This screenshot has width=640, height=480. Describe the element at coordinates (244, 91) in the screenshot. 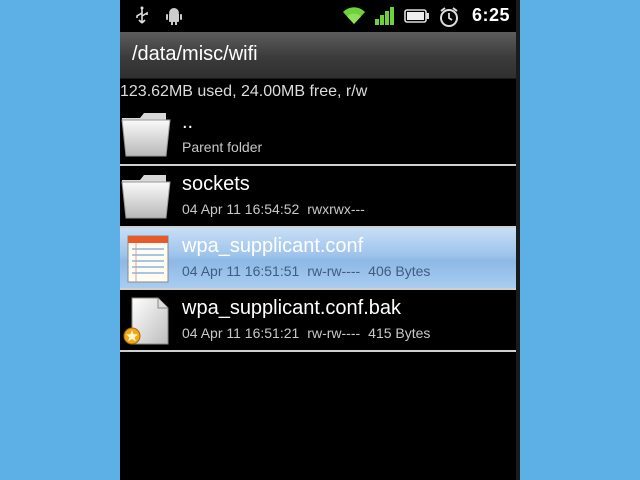

I see `storage-info: 123.62MB used, 24.00MB free, r/w` at that location.